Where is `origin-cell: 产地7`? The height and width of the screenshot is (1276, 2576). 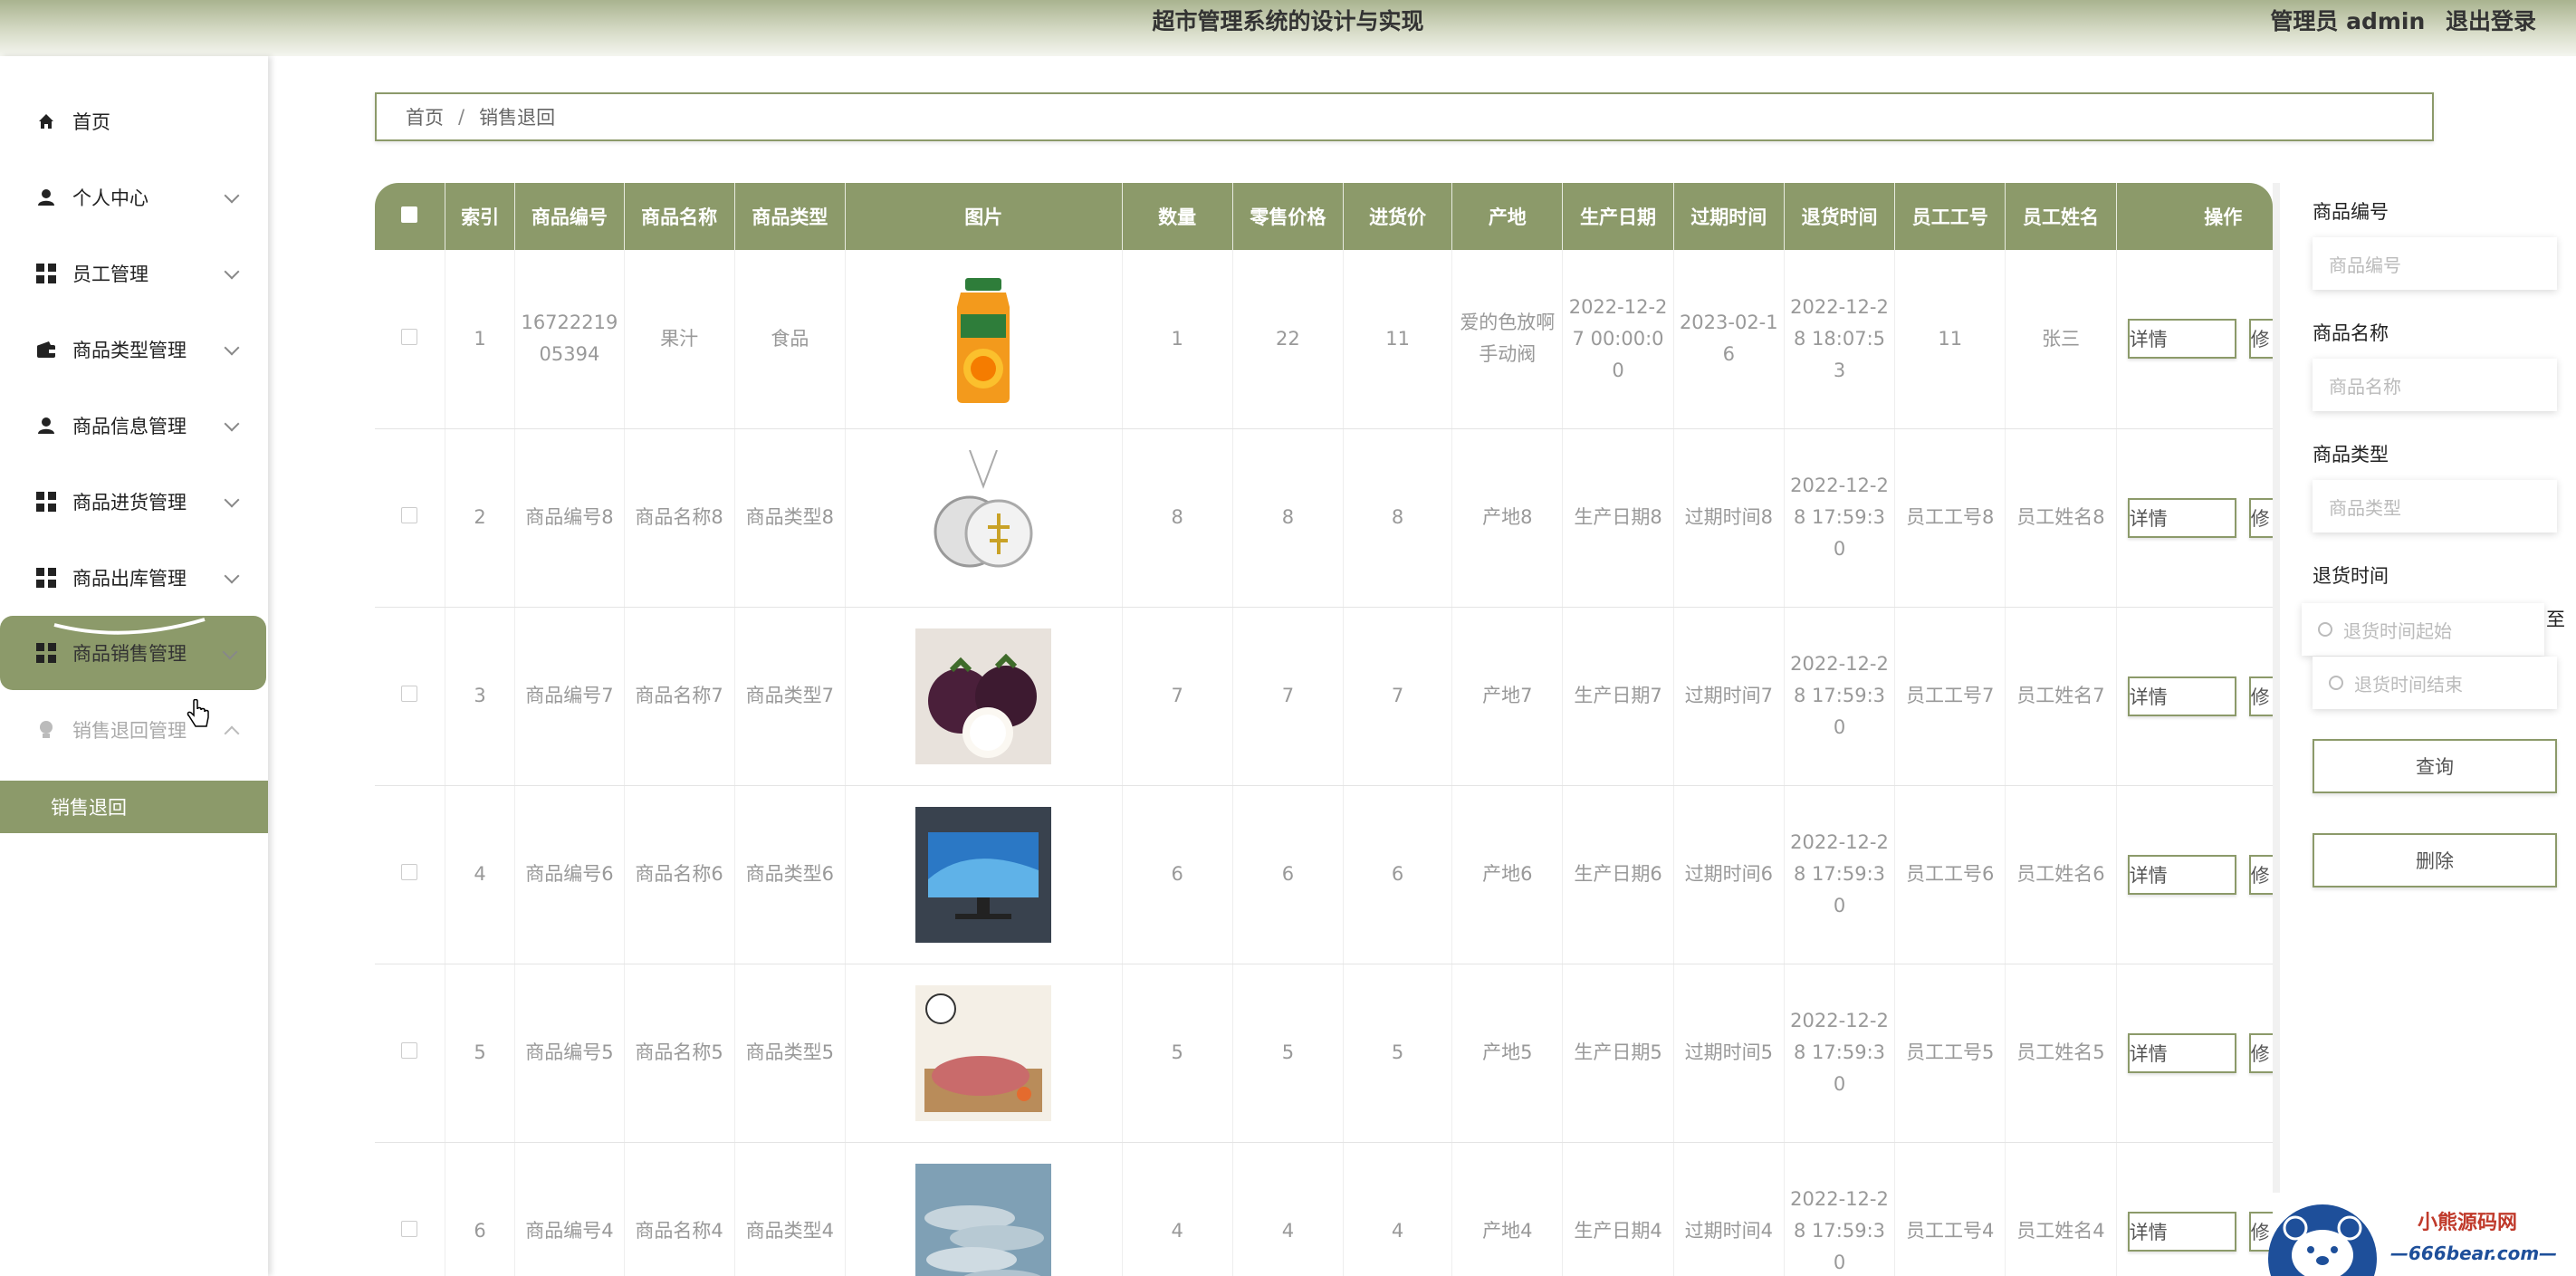
origin-cell: 产地7 is located at coordinates (1507, 696).